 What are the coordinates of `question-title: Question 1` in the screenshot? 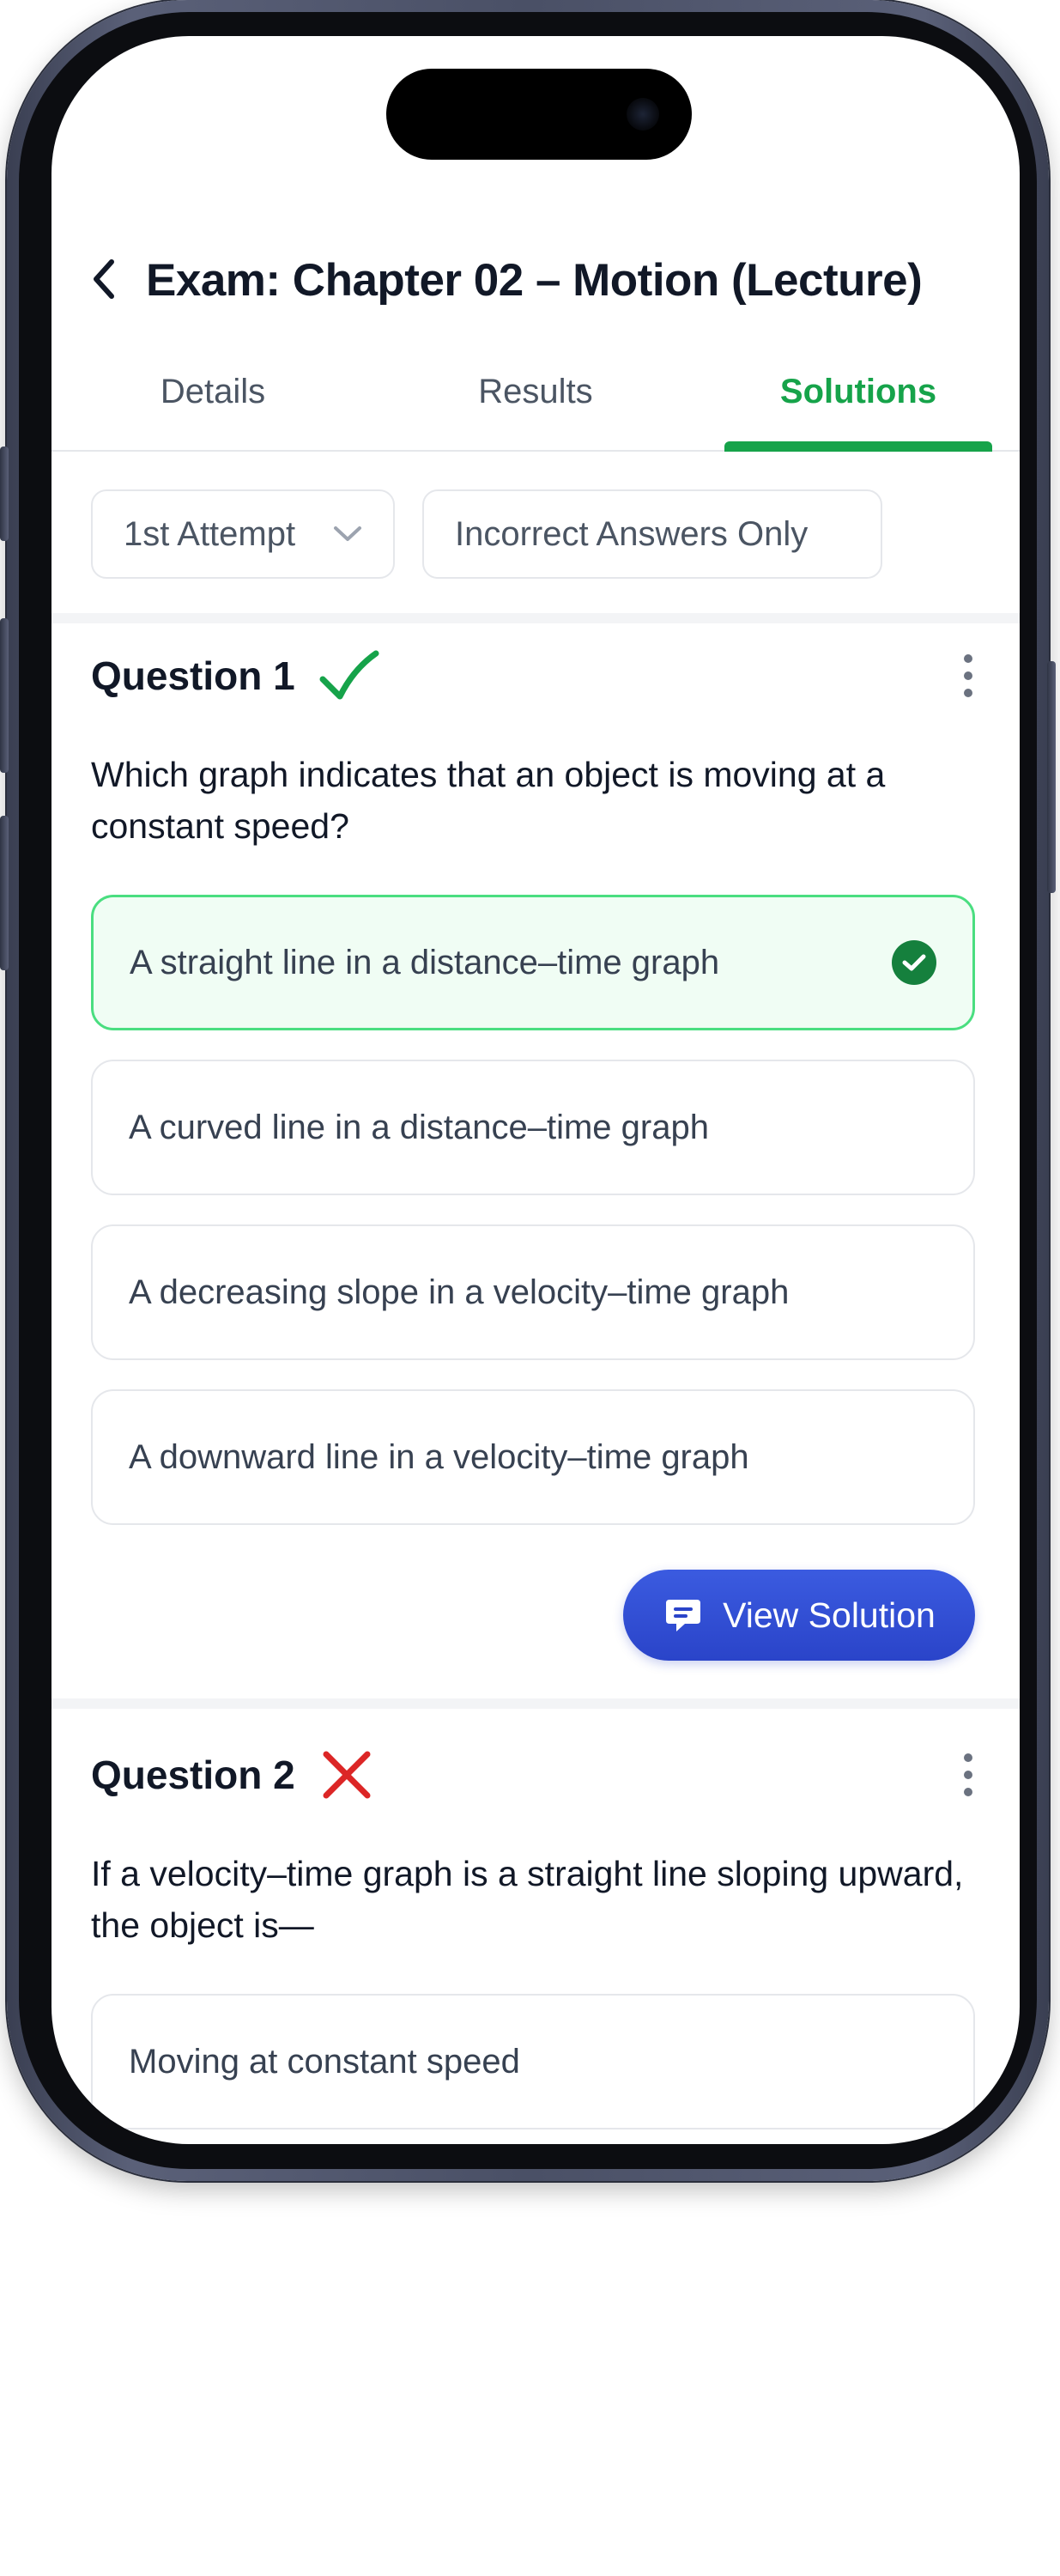 It's located at (193, 675).